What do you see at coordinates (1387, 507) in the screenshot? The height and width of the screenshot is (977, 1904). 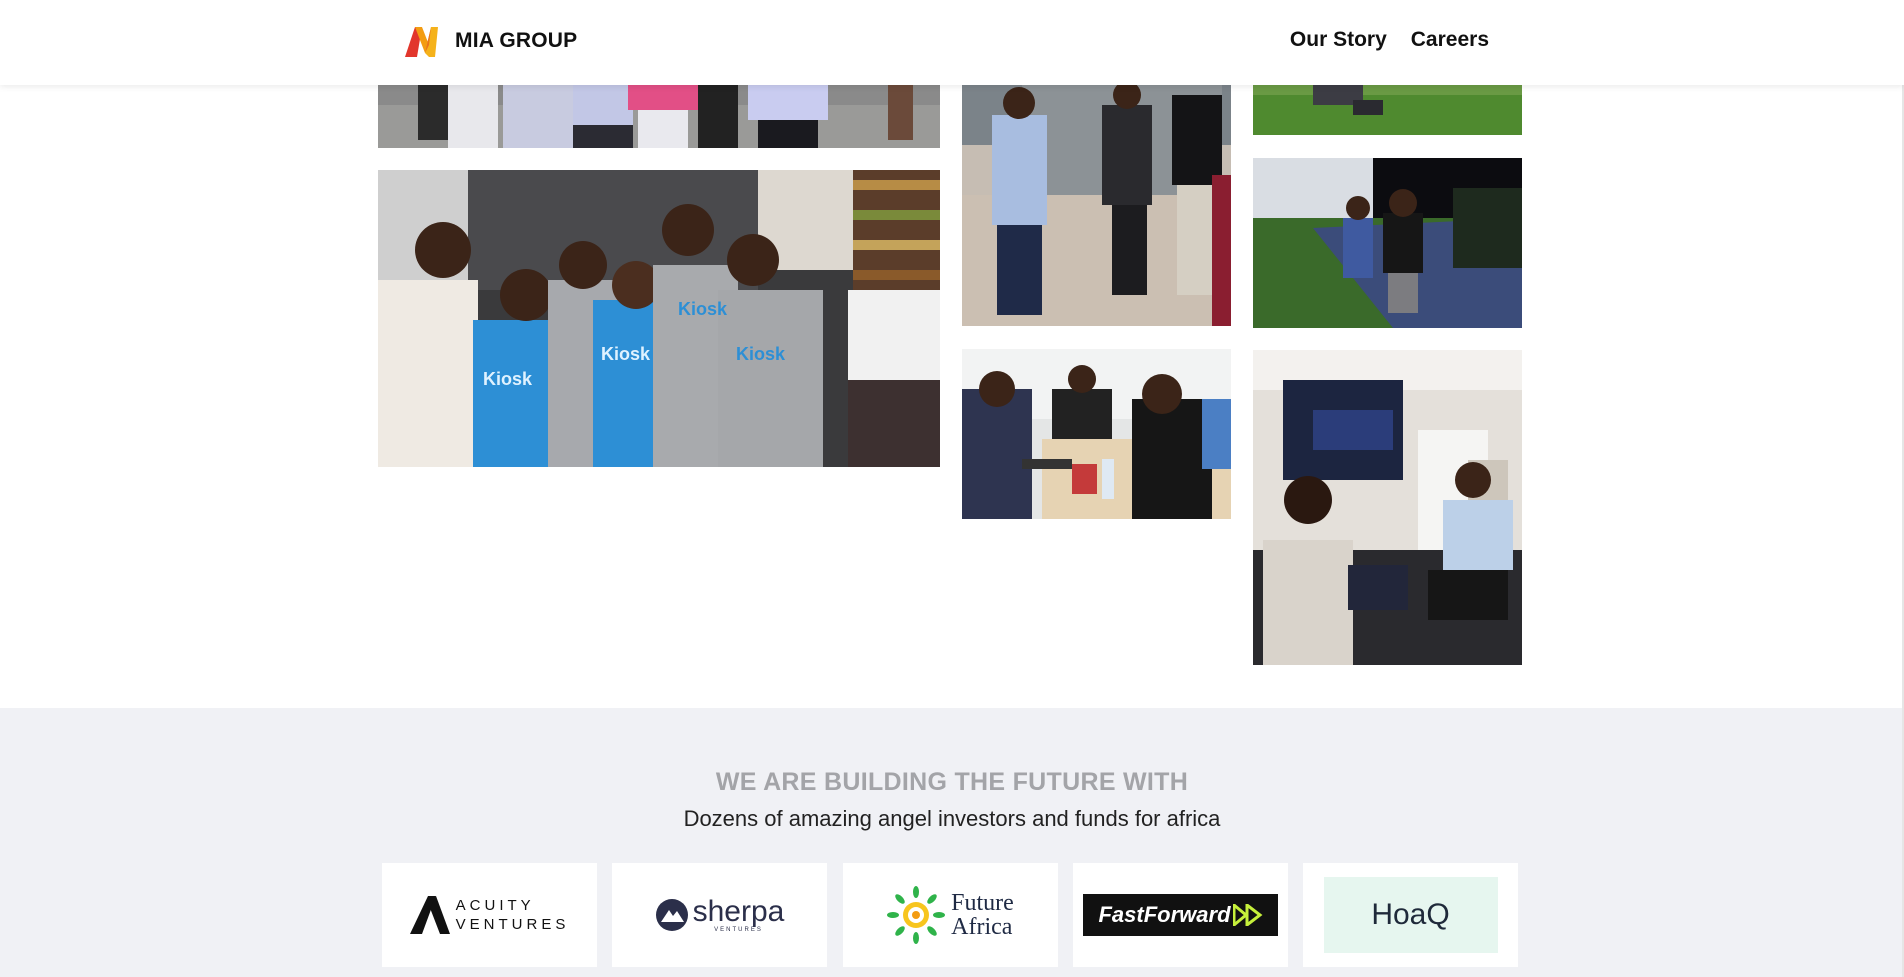 I see `presentation-screen-photo` at bounding box center [1387, 507].